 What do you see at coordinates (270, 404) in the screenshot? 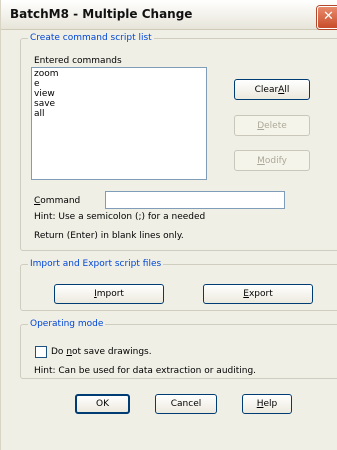
I see `help-label-post: elp` at bounding box center [270, 404].